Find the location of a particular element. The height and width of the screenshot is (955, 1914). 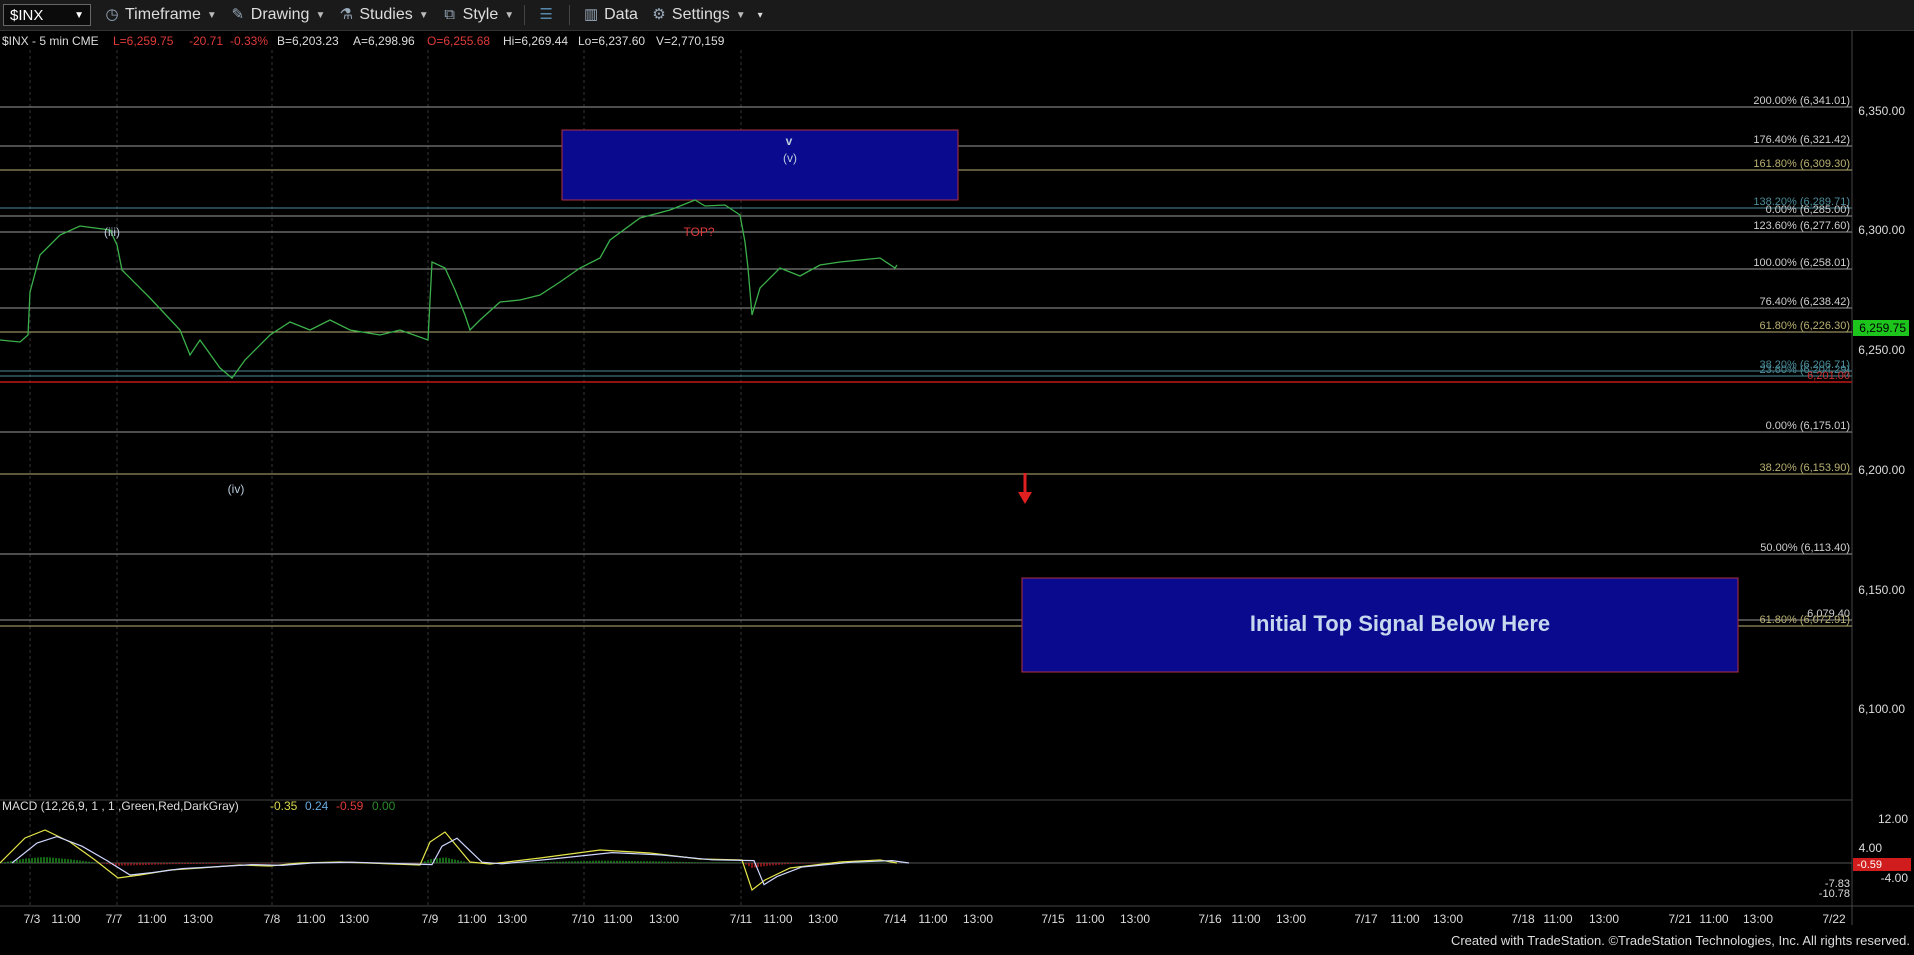

fib-label: 76.40% (6,238.42) is located at coordinates (1804, 302).